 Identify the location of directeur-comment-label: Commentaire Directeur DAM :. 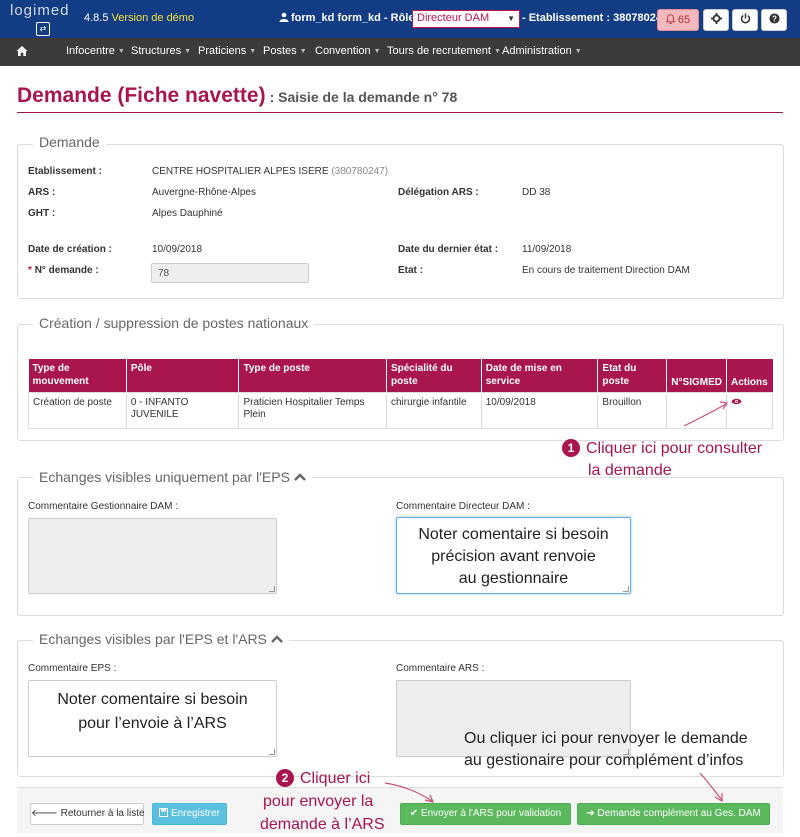
(463, 506).